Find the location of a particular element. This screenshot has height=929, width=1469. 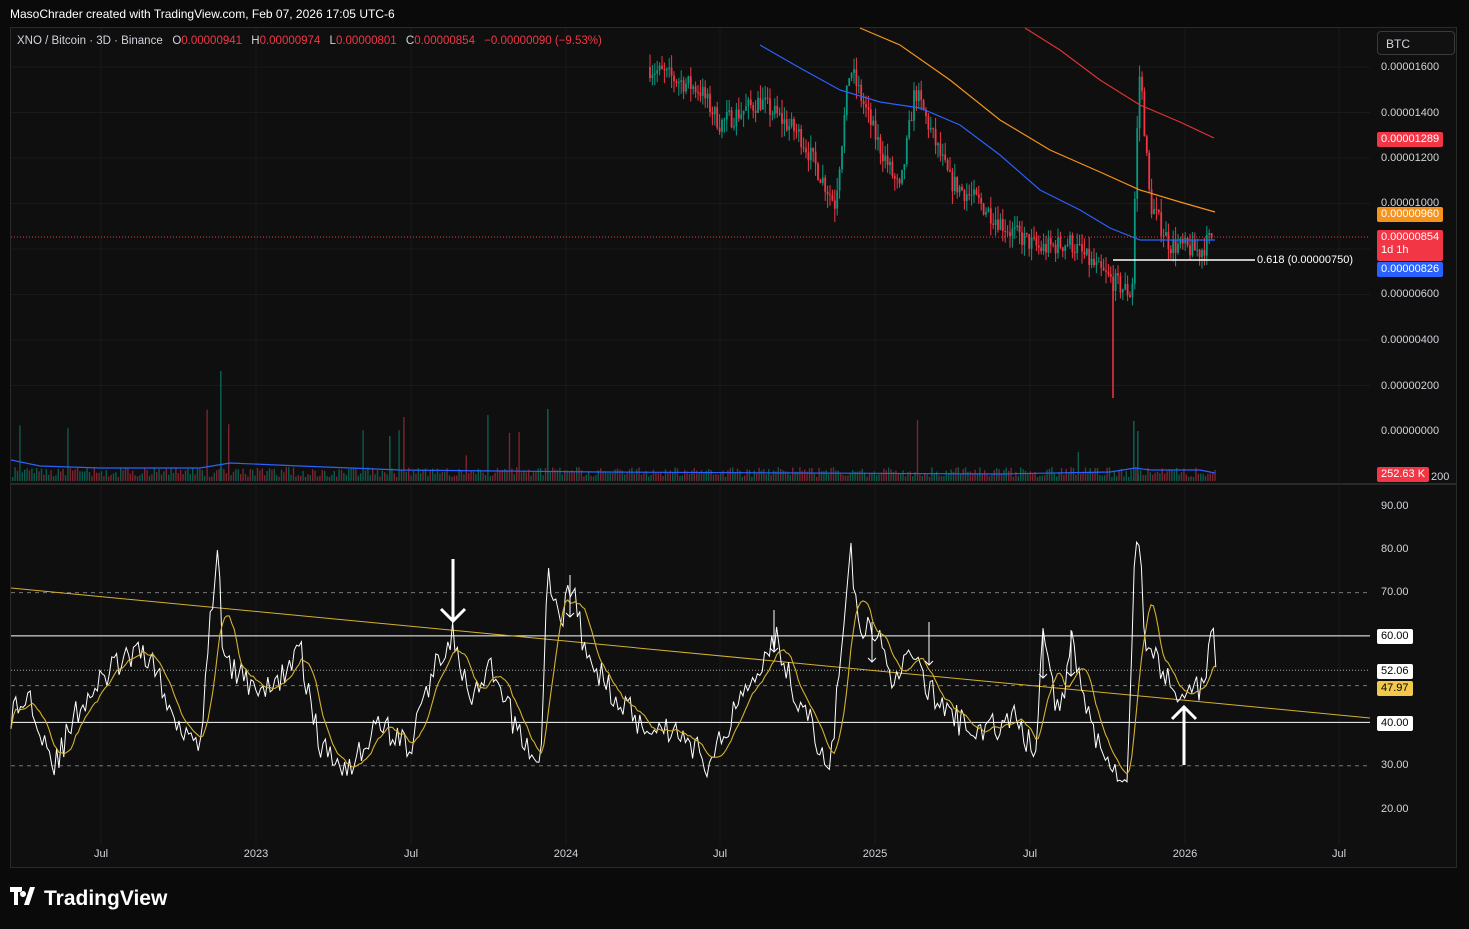

currency-button: BTC is located at coordinates (1416, 43).